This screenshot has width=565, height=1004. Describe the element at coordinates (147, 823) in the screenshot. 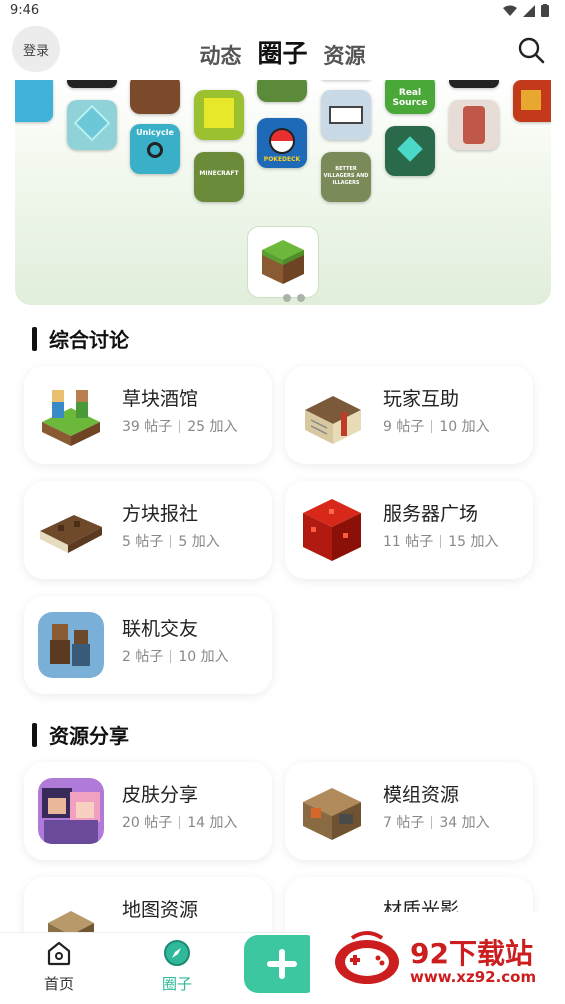

I see `post-count: 20 帖子` at that location.